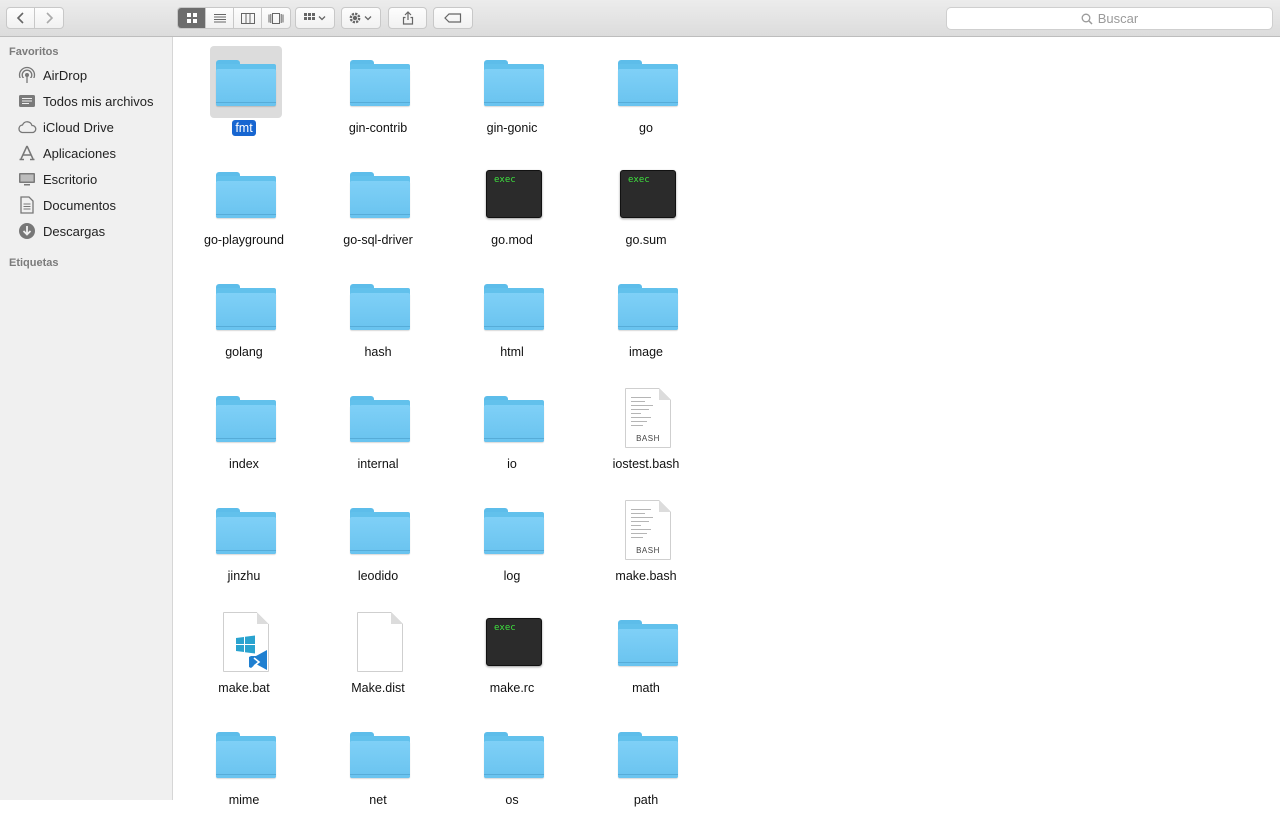  I want to click on file-name: go-playground, so click(244, 240).